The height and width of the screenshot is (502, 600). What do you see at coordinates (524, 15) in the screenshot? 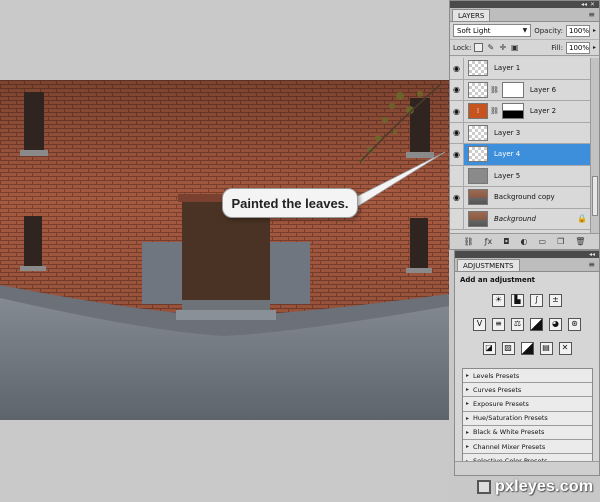
I see `layers-tabrow: LAYERS ≡` at bounding box center [524, 15].